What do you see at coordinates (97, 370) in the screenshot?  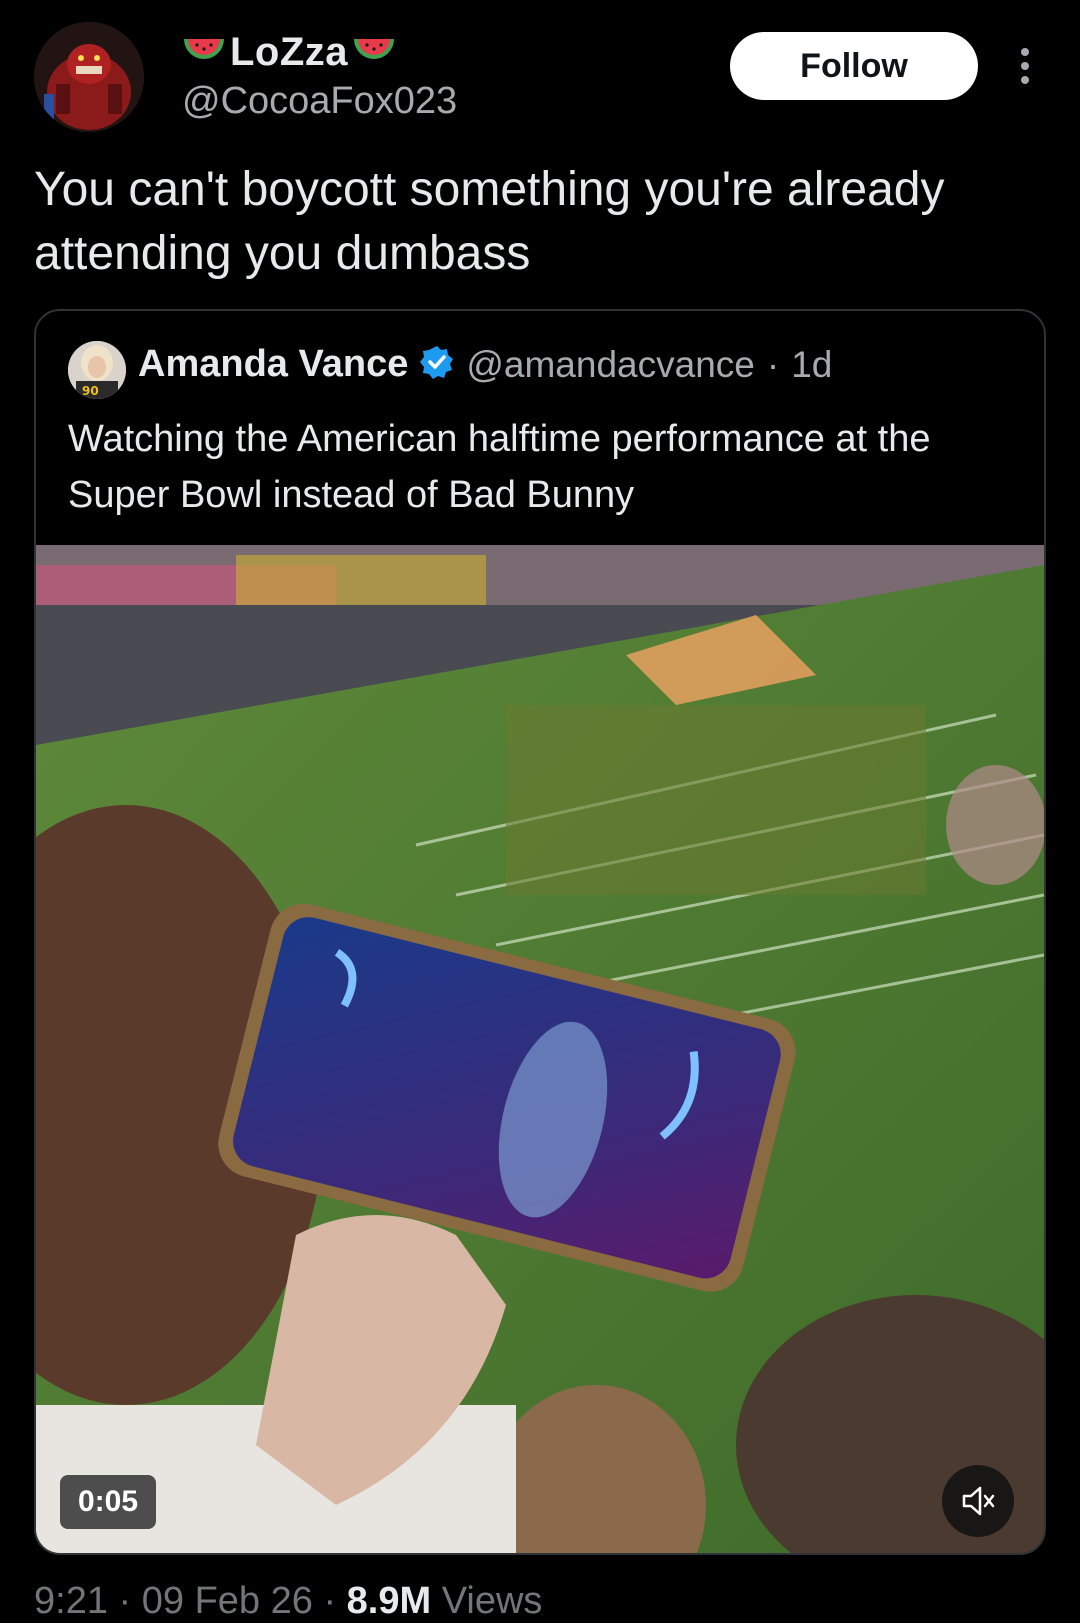 I see `quoted-author-avatar: 90` at bounding box center [97, 370].